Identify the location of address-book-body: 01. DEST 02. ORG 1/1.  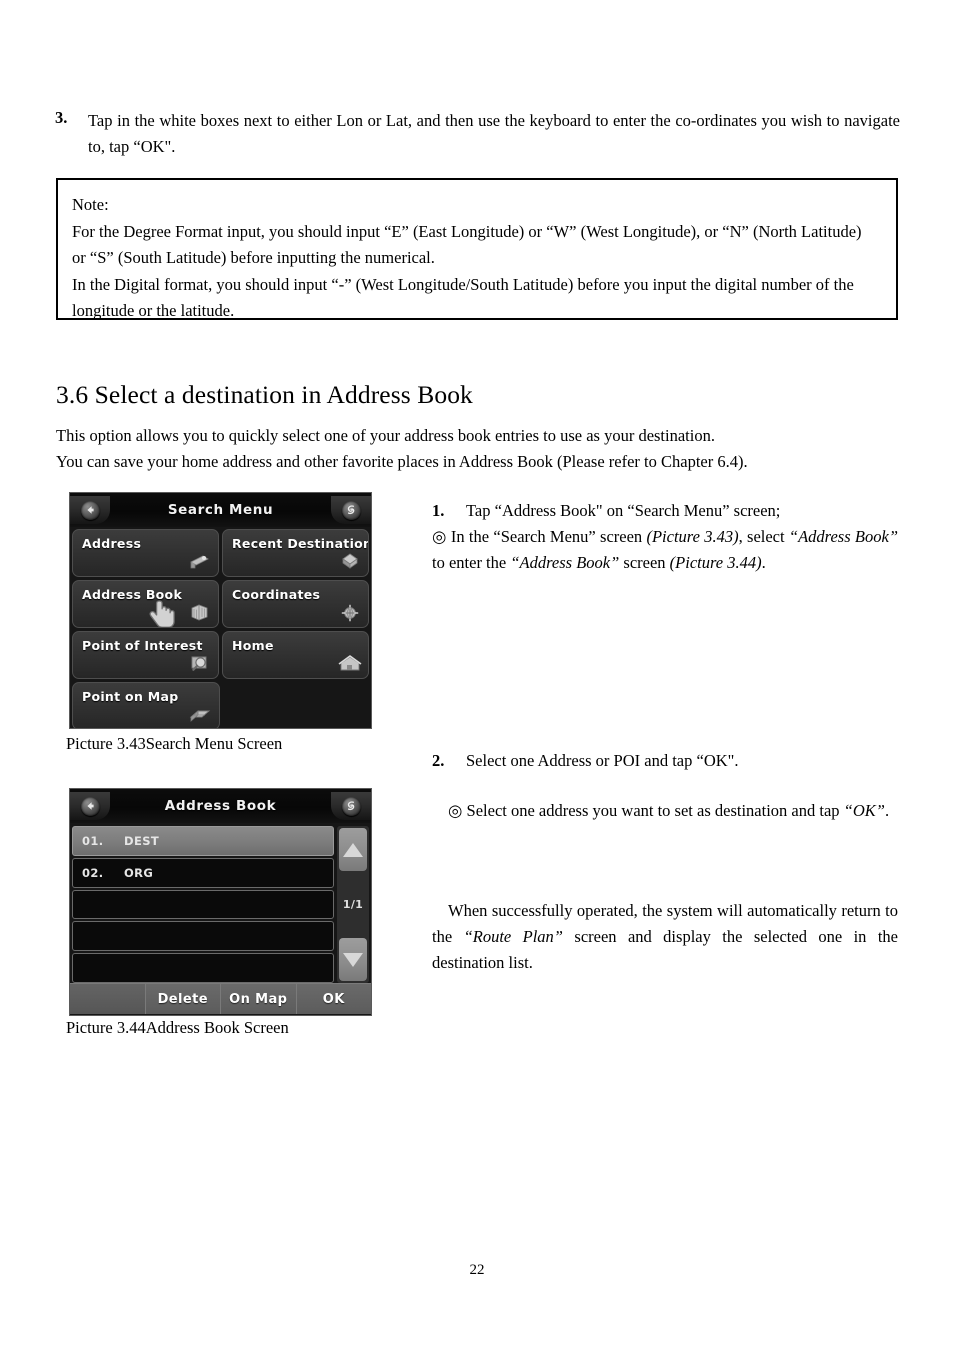
(220, 903).